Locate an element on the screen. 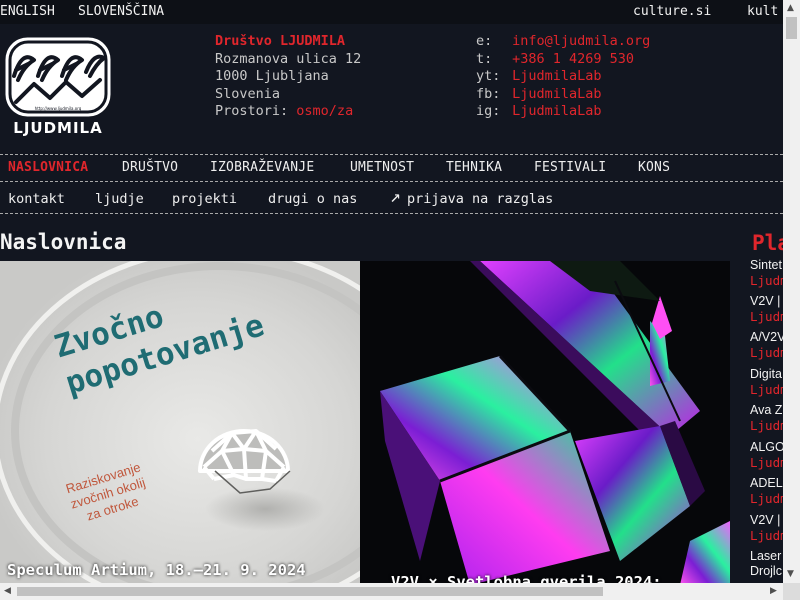  sidebar-item: ADELLjudm is located at coordinates (766, 491).